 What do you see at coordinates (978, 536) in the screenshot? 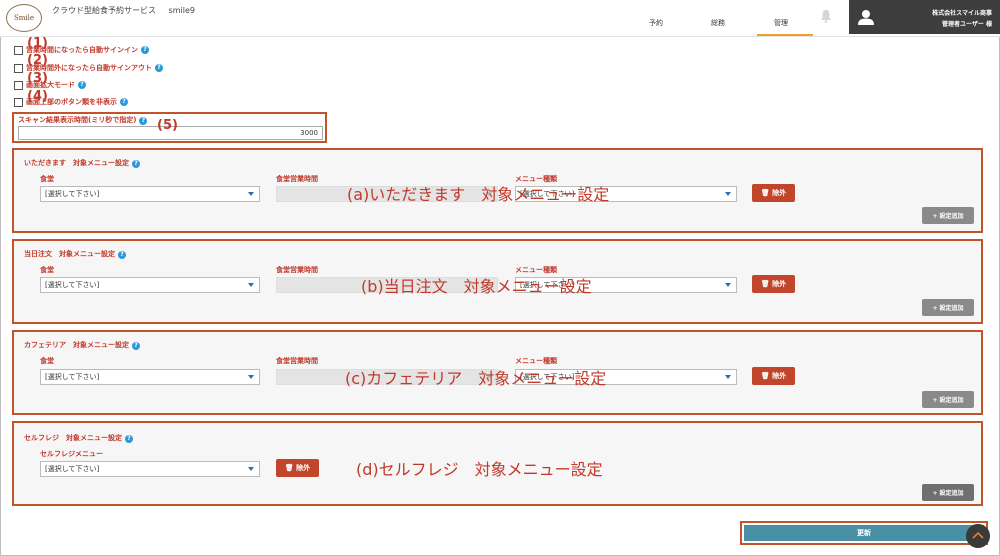
I see `scroll-to-top-icon` at bounding box center [978, 536].